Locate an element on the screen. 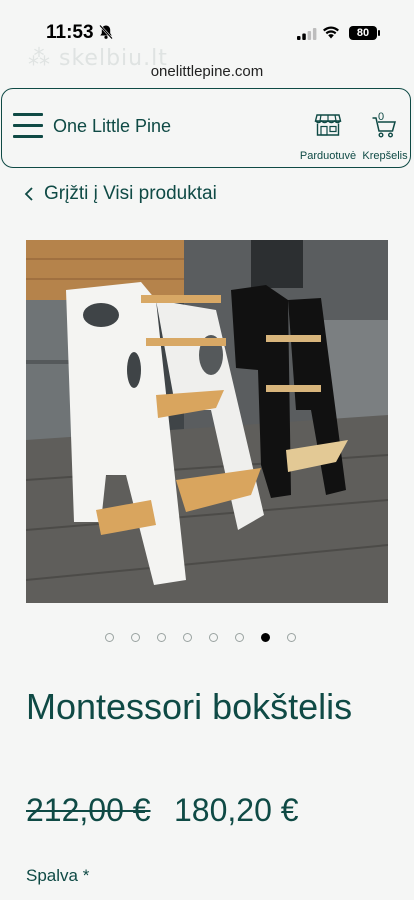 Image resolution: width=414 pixels, height=900 pixels. battery-tip is located at coordinates (379, 33).